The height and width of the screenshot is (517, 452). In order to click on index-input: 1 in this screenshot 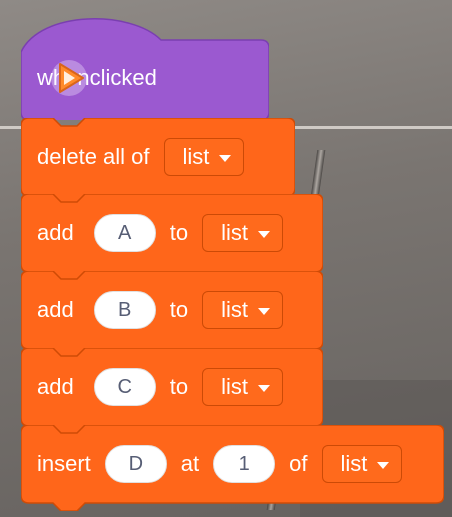, I will do `click(244, 464)`.